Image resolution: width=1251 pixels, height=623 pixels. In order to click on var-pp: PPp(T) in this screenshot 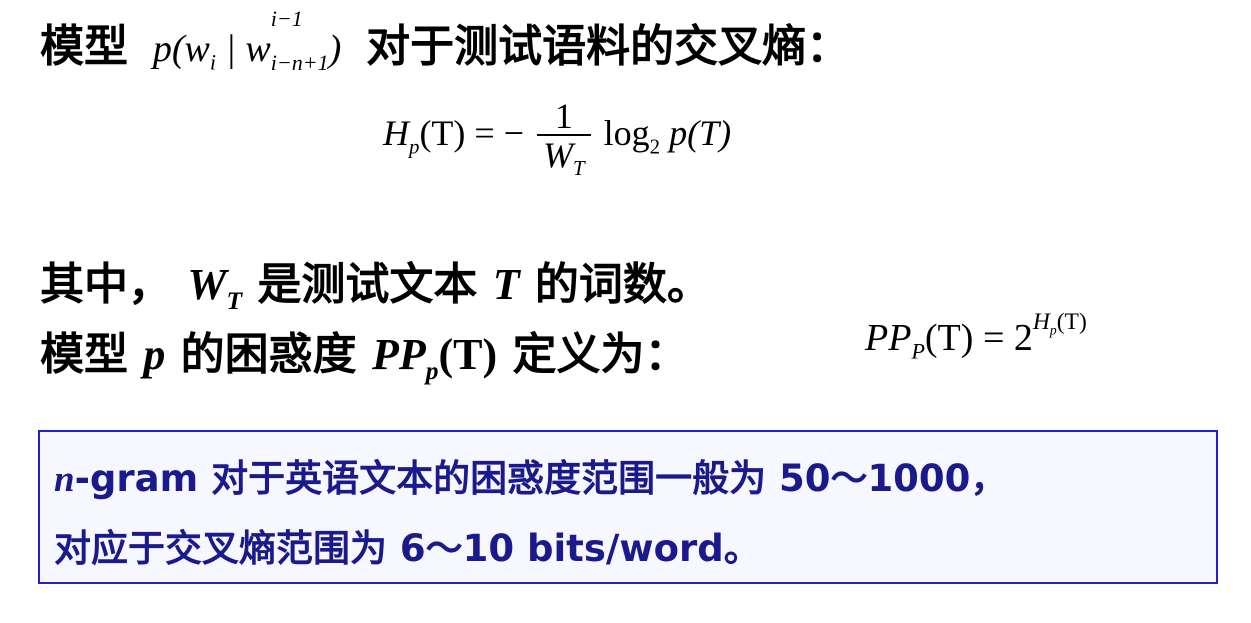, I will do `click(434, 357)`.